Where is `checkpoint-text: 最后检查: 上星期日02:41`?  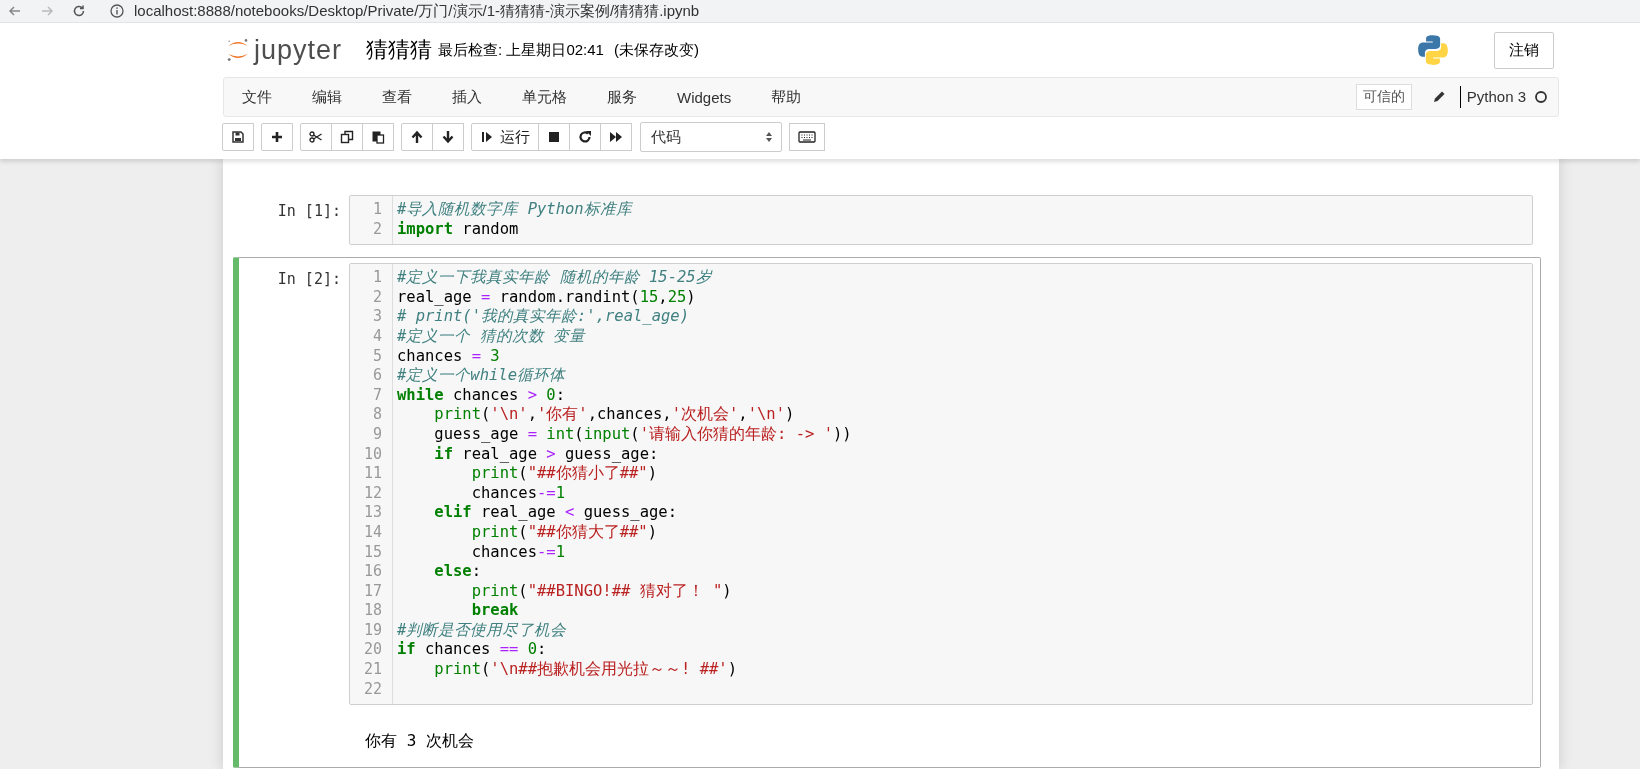
checkpoint-text: 最后检查: 上星期日02:41 is located at coordinates (521, 50).